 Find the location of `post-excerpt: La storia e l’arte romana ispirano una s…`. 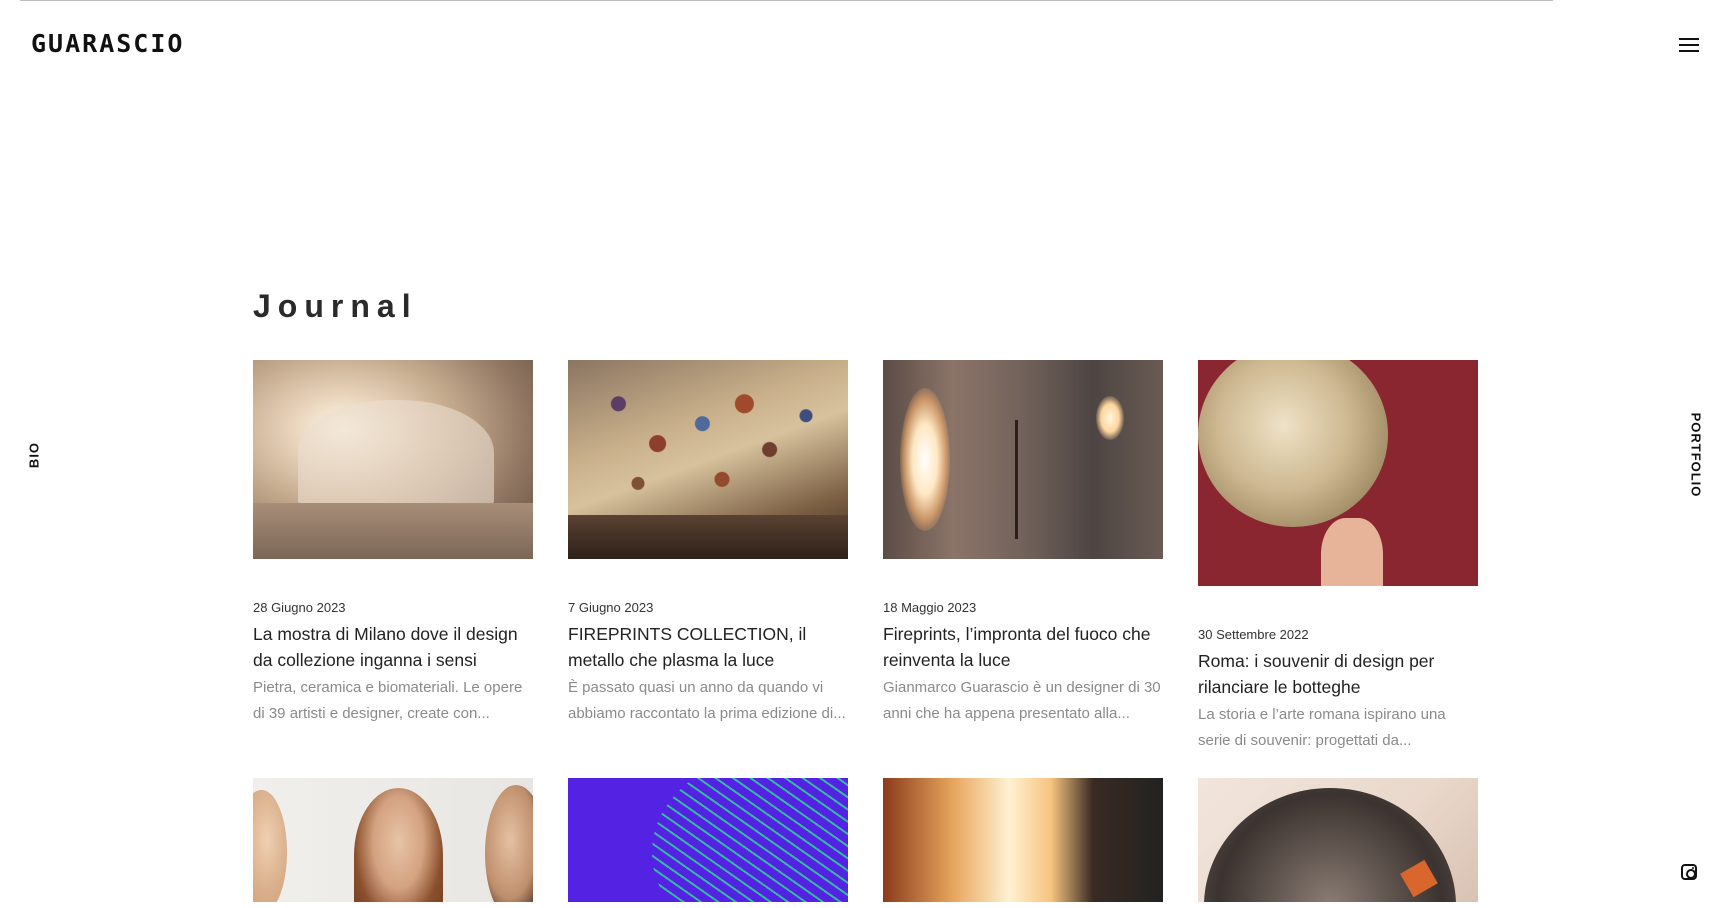

post-excerpt: La storia e l’arte romana ispirano una s… is located at coordinates (1322, 727).